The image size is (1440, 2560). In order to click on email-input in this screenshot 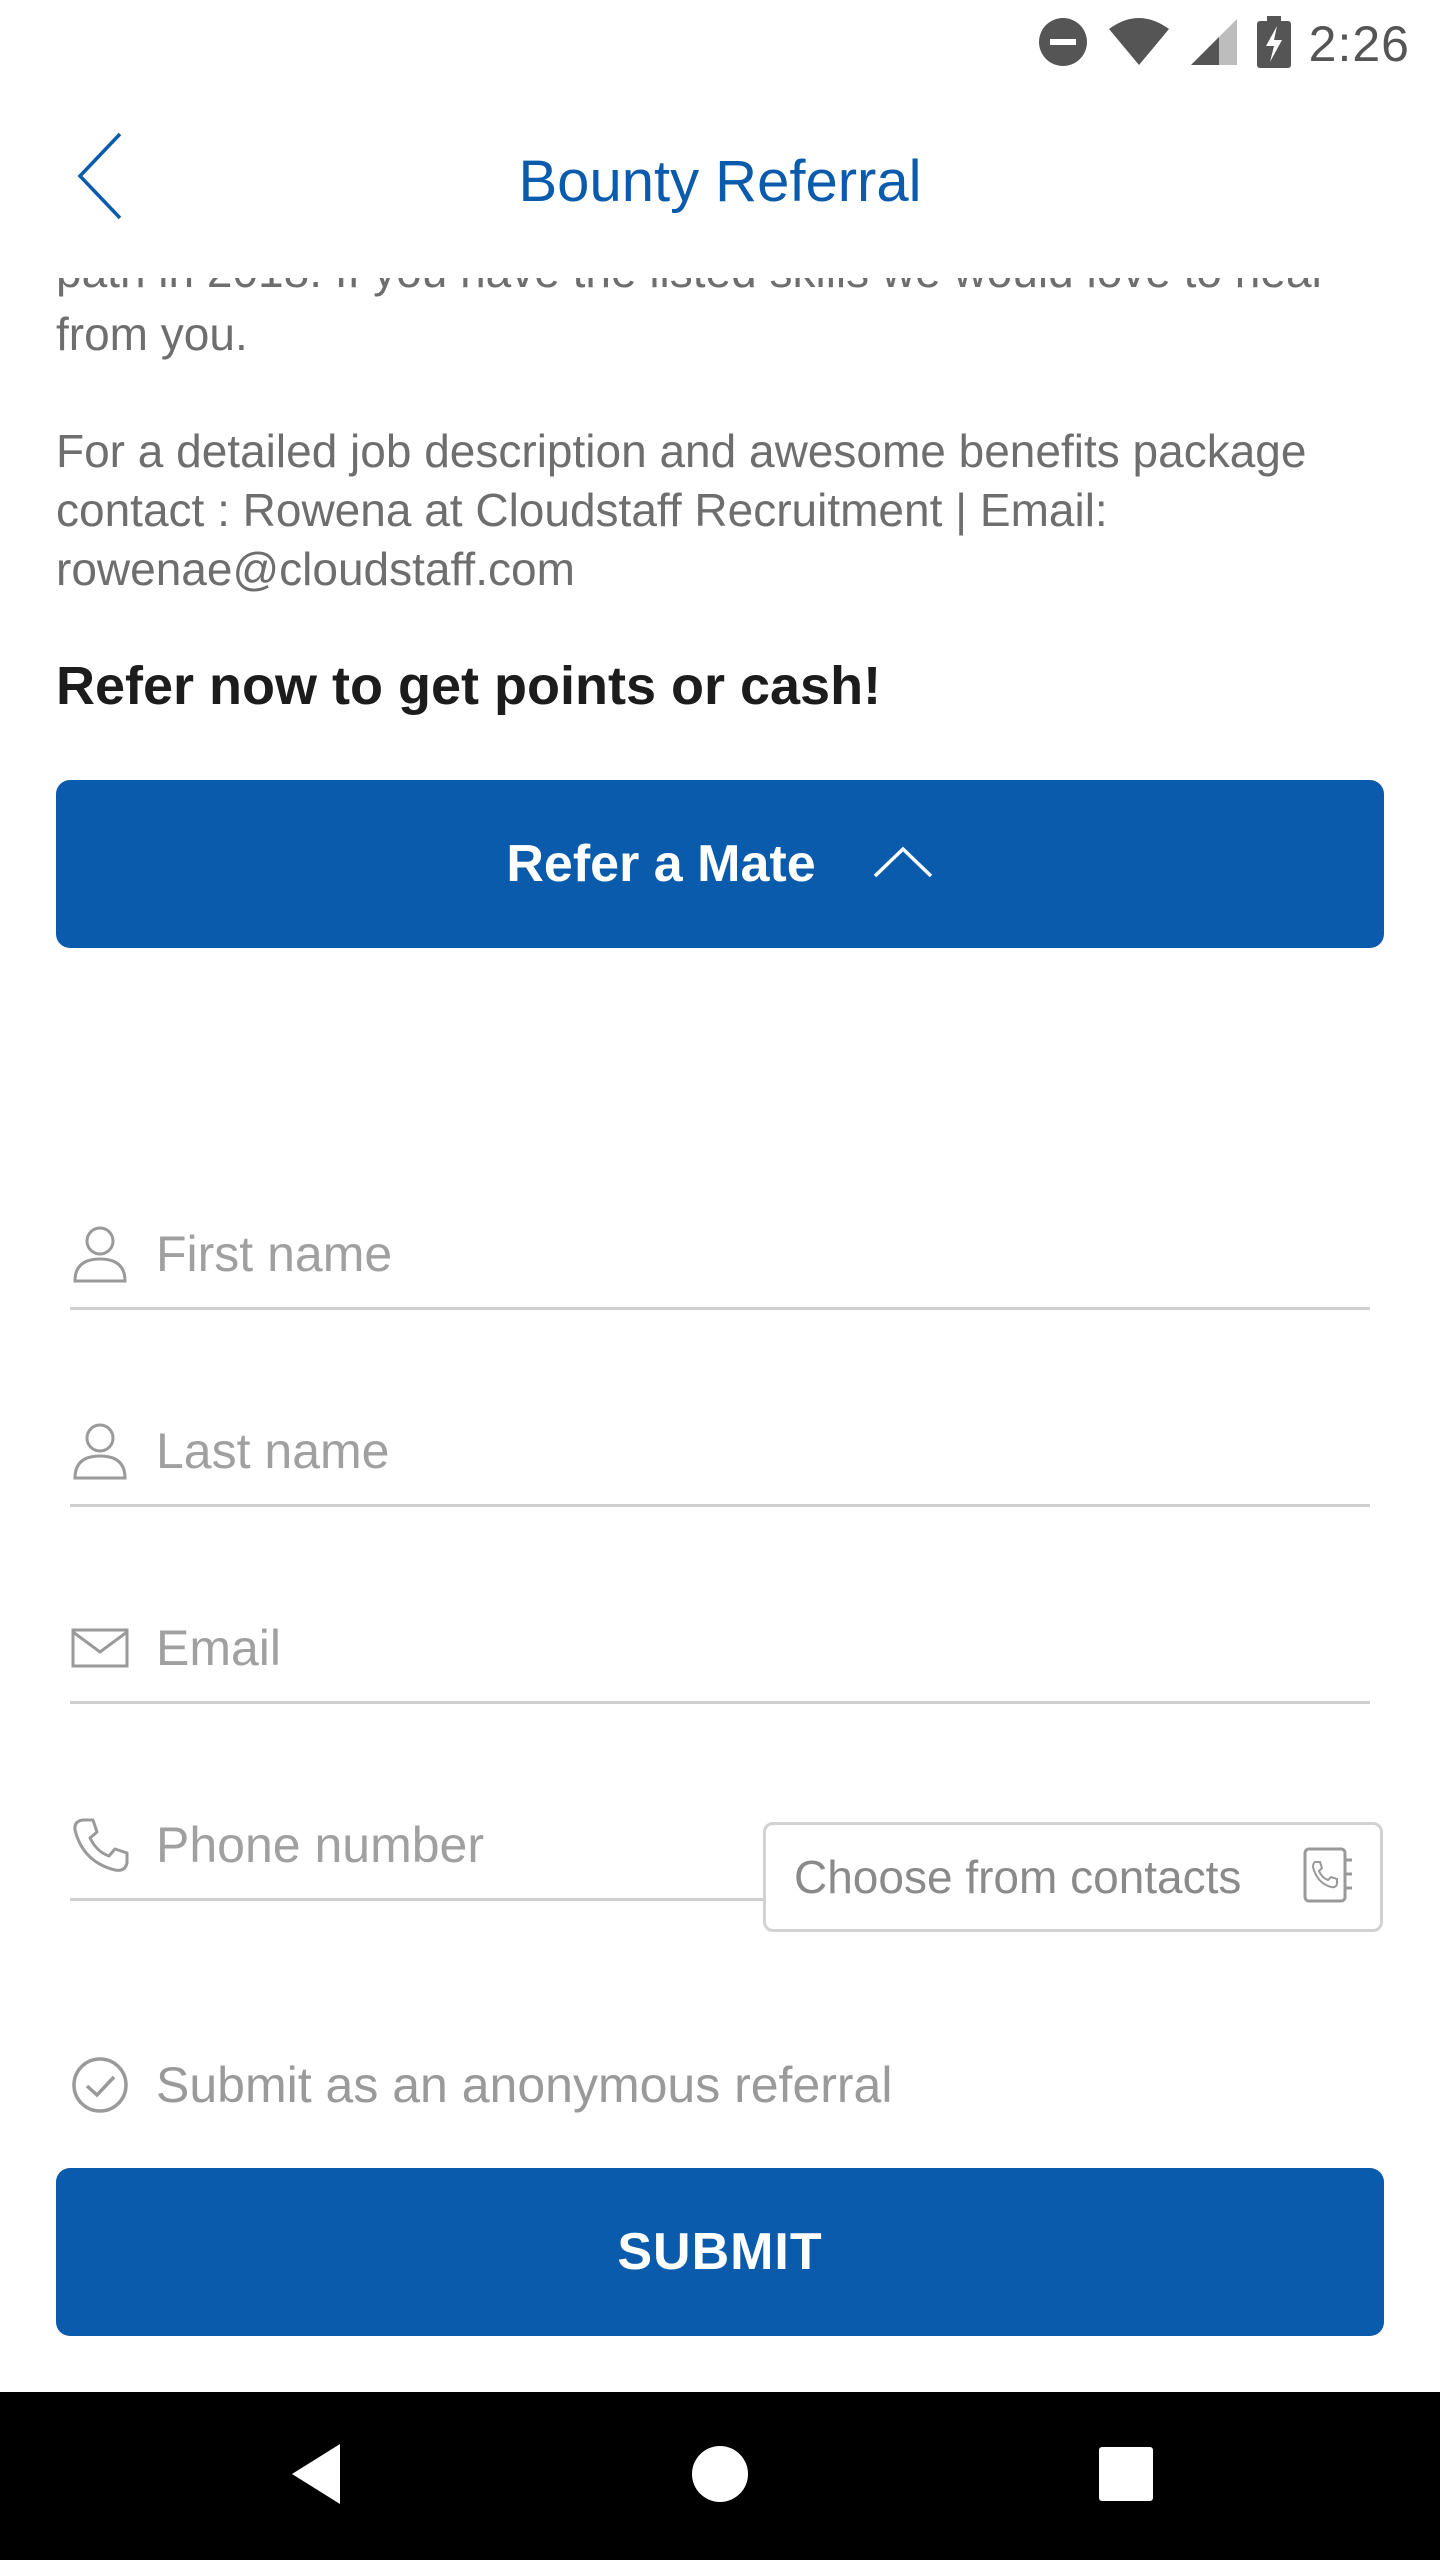, I will do `click(746, 1647)`.